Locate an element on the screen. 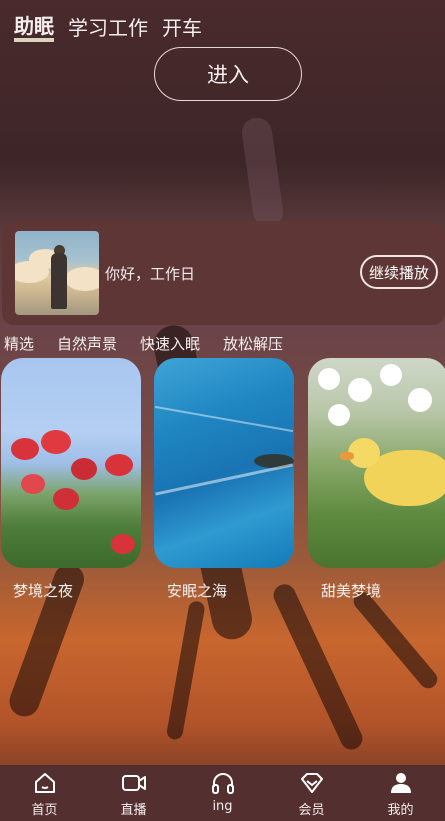 The height and width of the screenshot is (821, 445). card-title: 梦境之夜 is located at coordinates (43, 591).